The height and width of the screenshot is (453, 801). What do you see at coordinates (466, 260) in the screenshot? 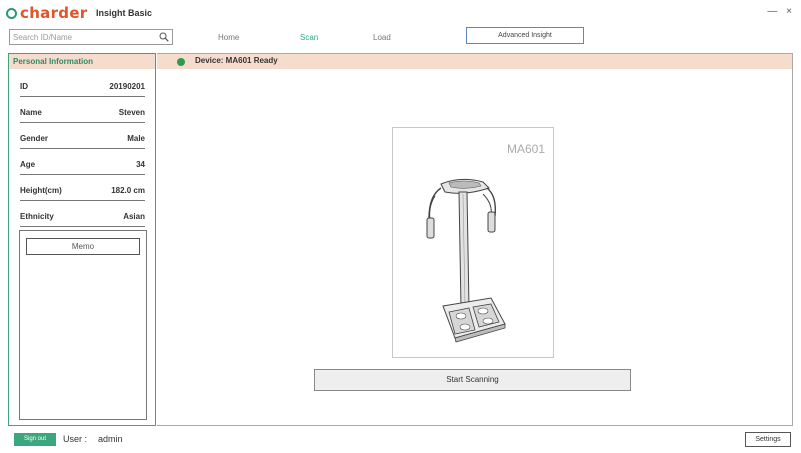
I see `body-composition-analyzer-image` at bounding box center [466, 260].